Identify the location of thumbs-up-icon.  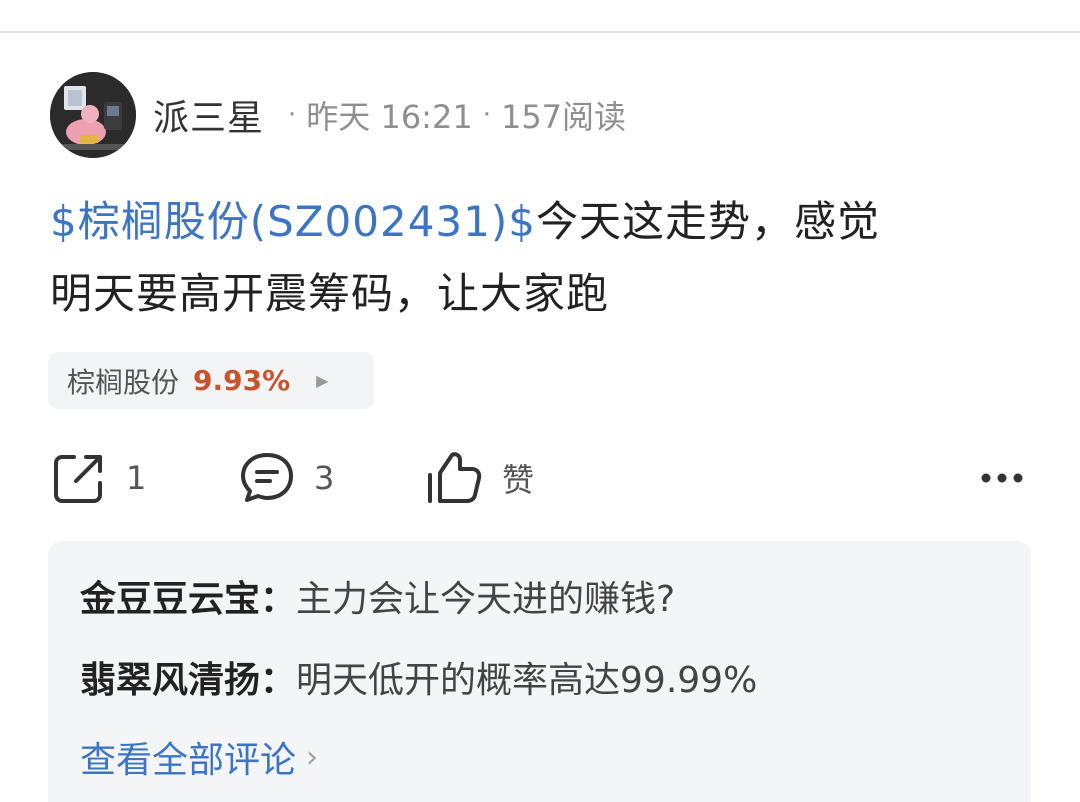
(455, 477).